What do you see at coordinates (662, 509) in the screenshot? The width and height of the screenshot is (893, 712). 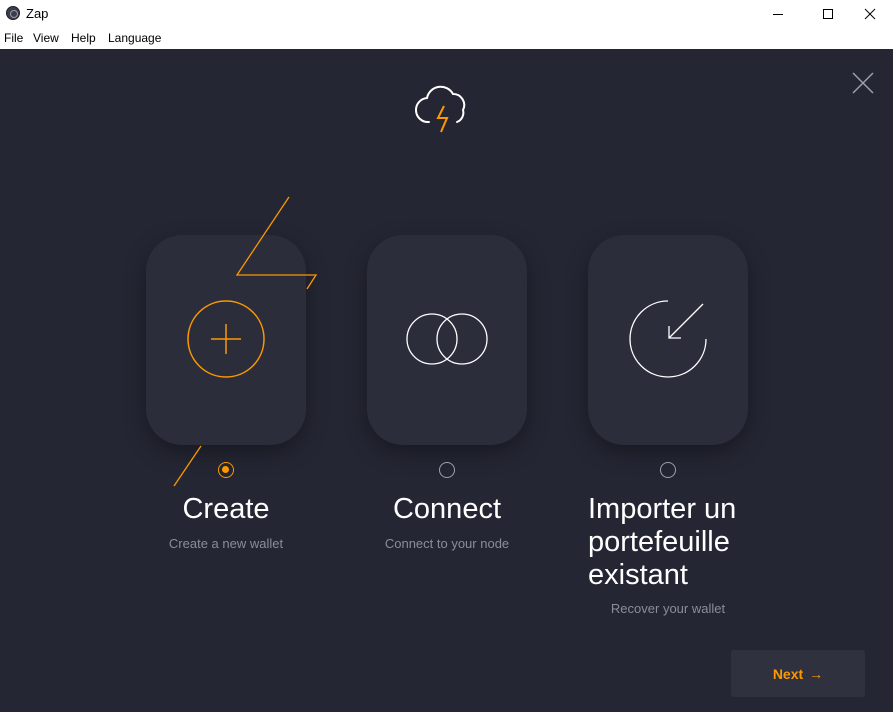 I see `import-title-line: Importer un` at bounding box center [662, 509].